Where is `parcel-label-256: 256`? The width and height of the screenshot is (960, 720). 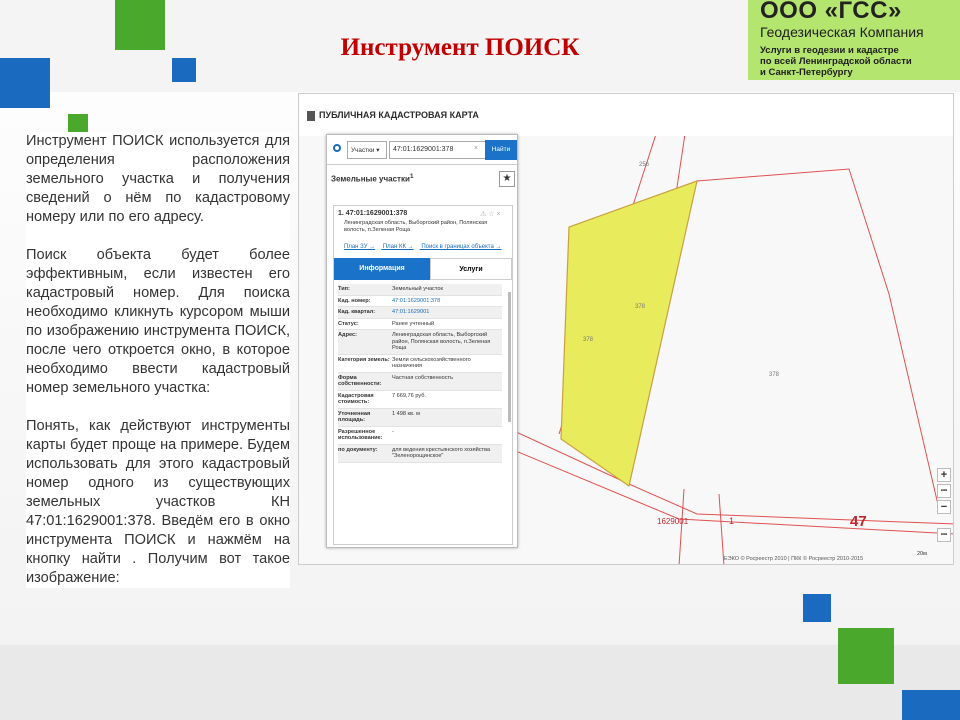
parcel-label-256: 256 is located at coordinates (644, 165).